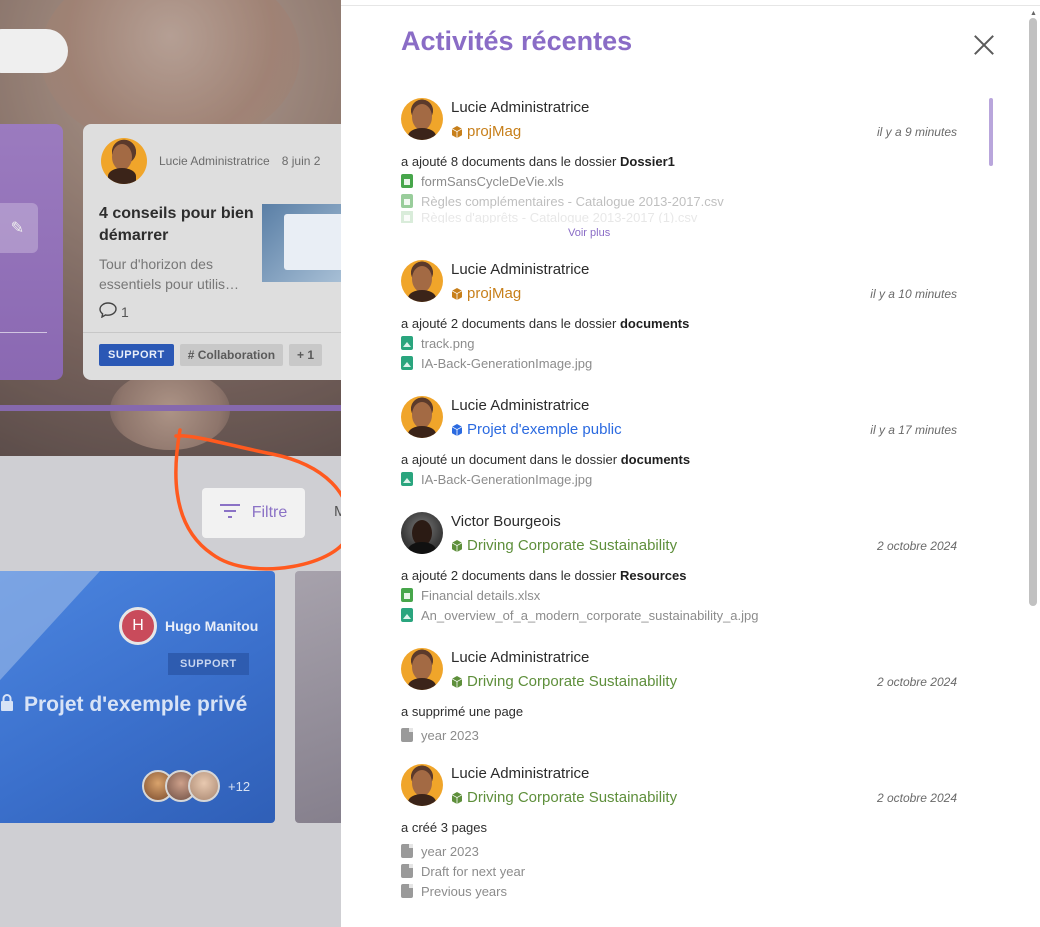 This screenshot has height=927, width=1040. I want to click on file-name: Financial details.xlsx, so click(481, 595).